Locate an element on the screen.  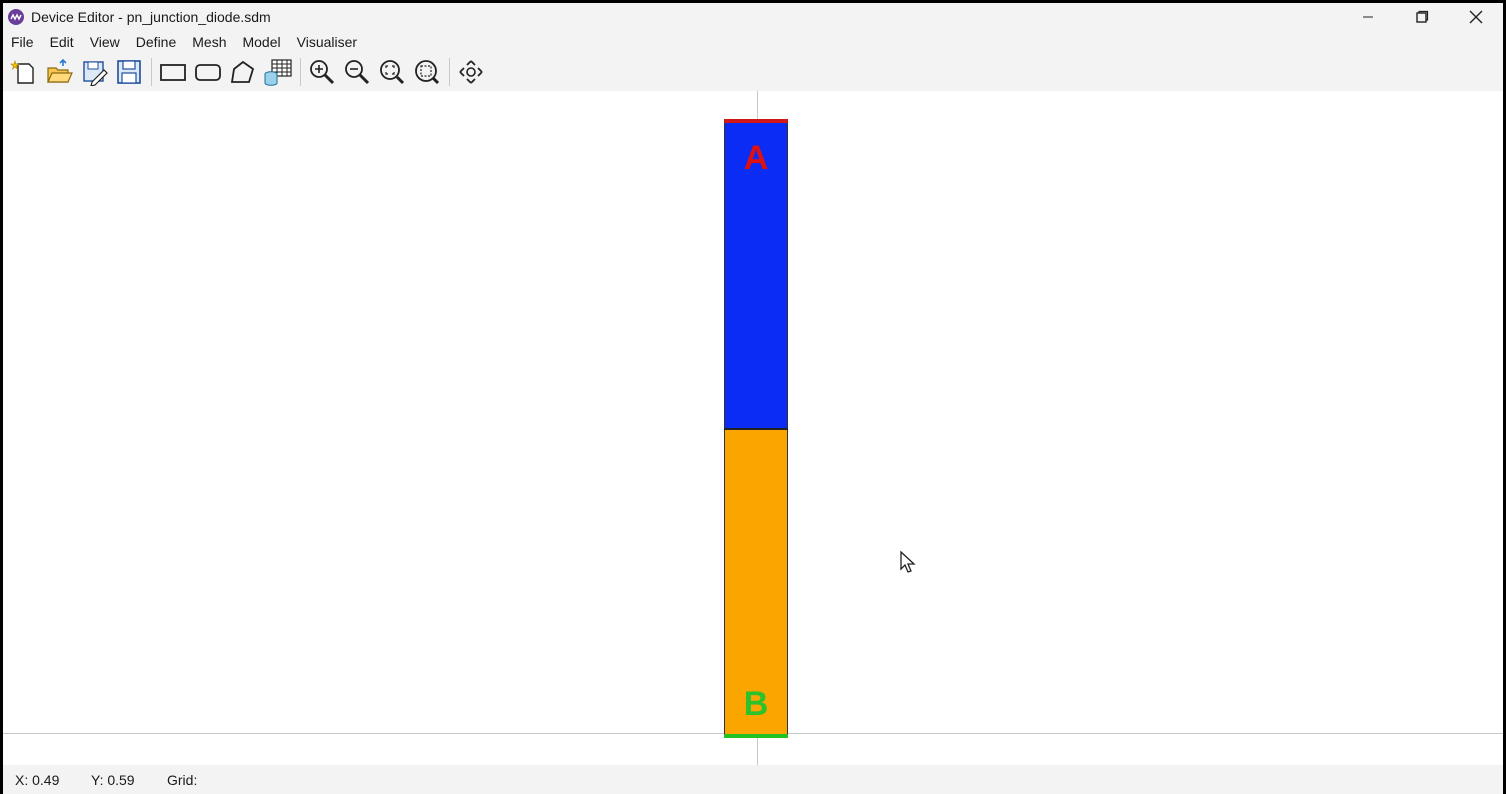
zoom-fit-icon is located at coordinates (392, 72).